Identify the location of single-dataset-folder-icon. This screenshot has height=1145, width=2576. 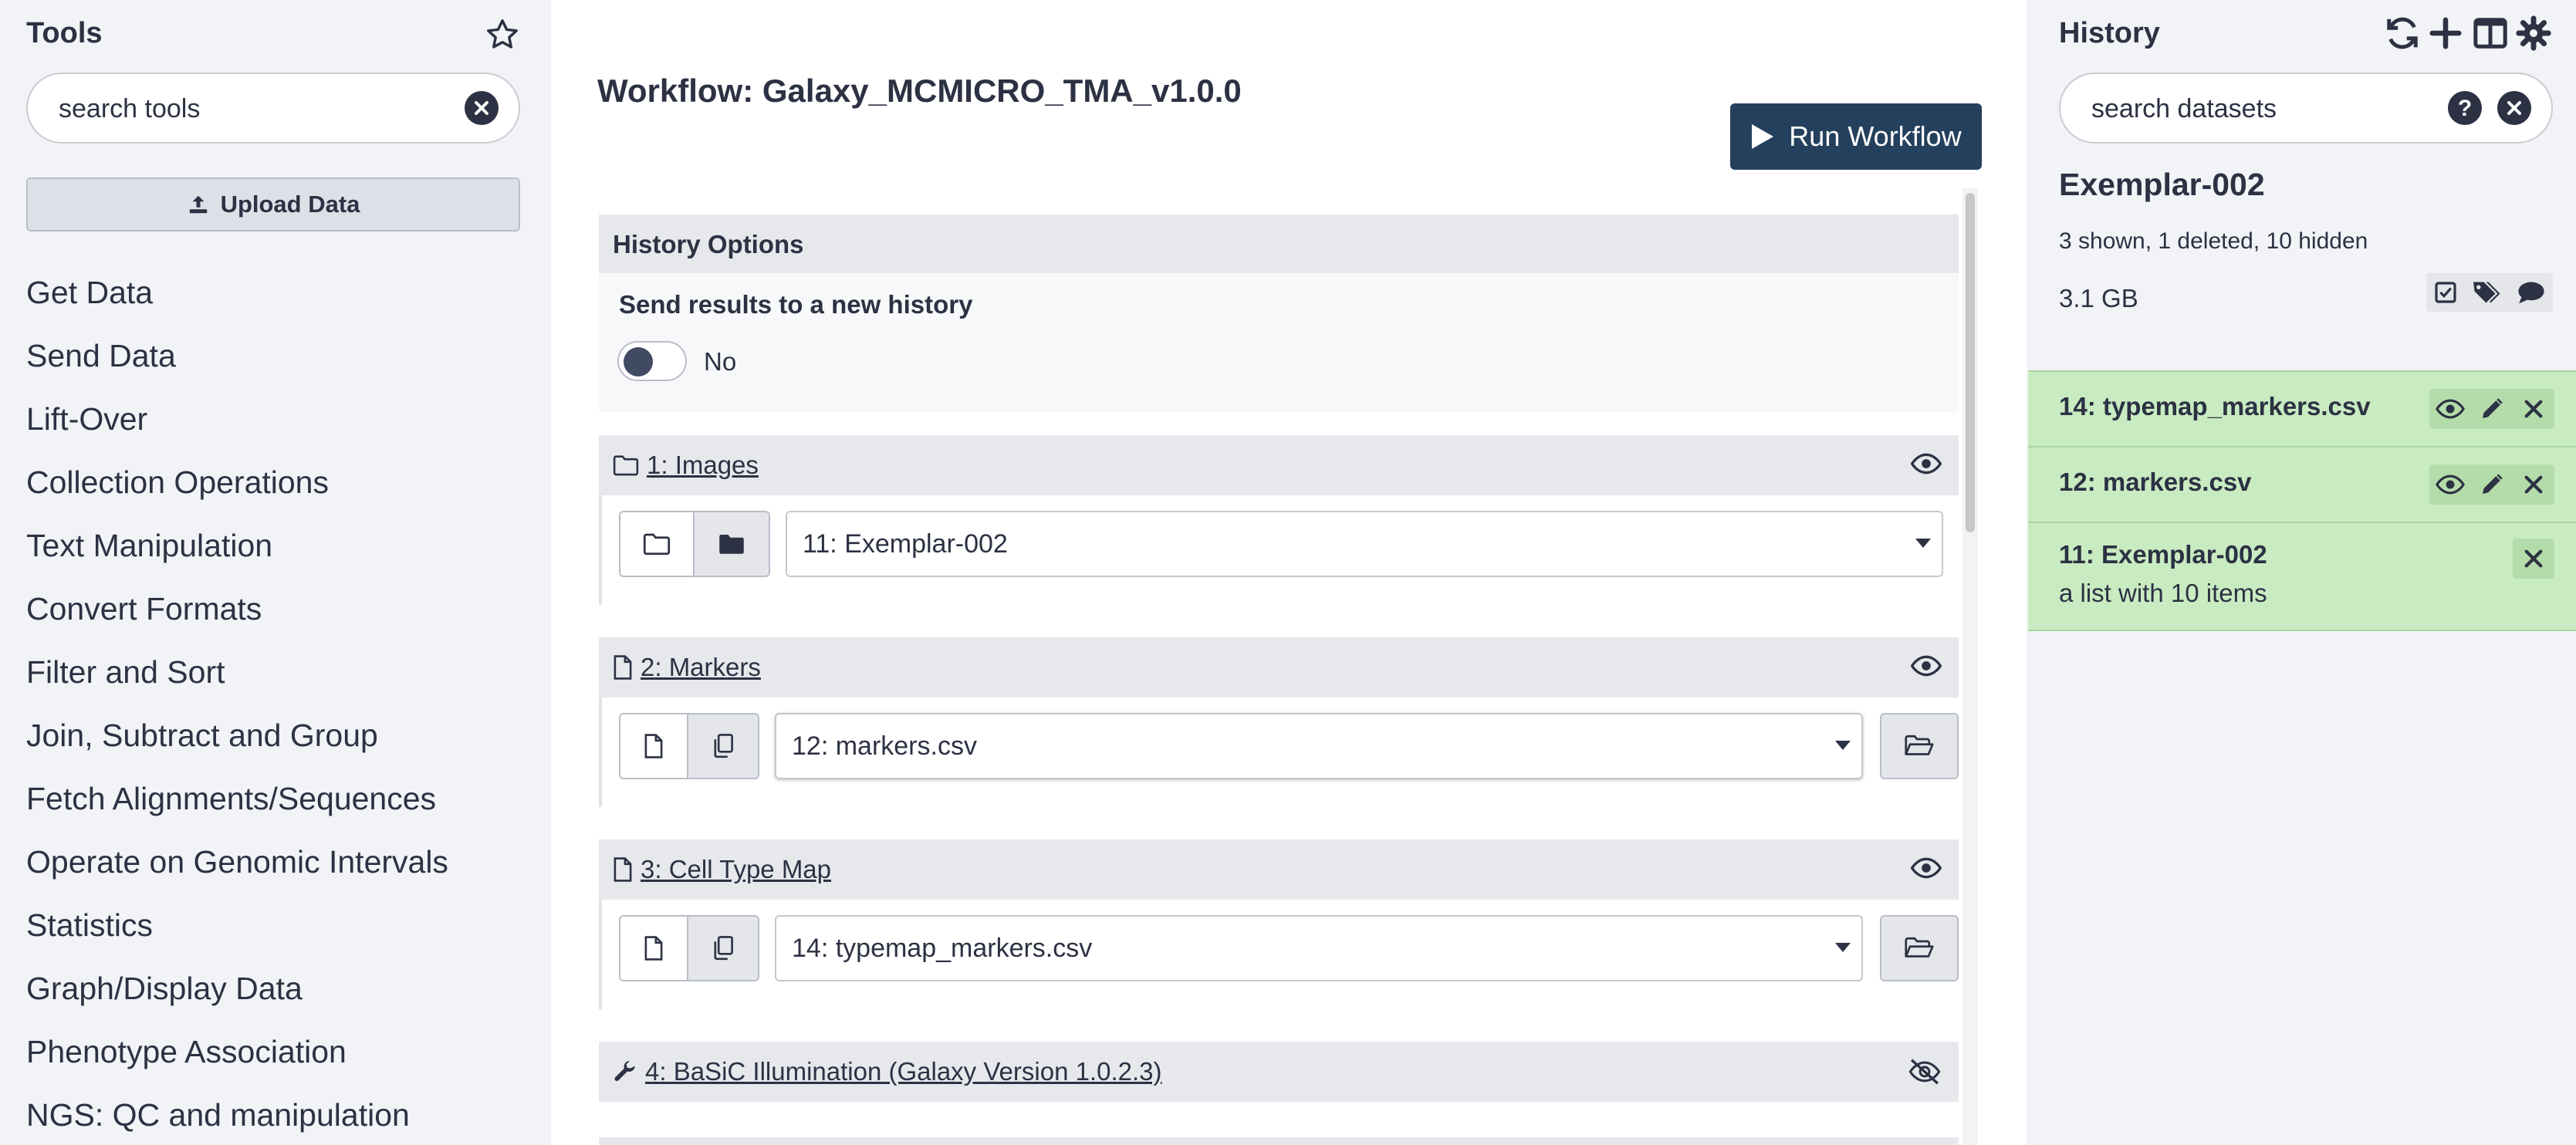
(657, 544).